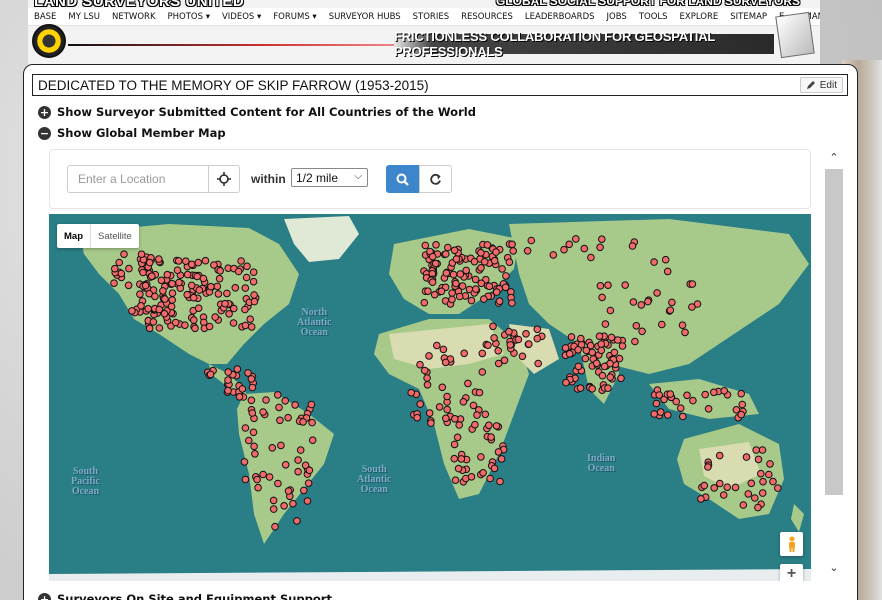 This screenshot has height=600, width=882. Describe the element at coordinates (560, 17) in the screenshot. I see `nav-item: LEADERBOARDS` at that location.